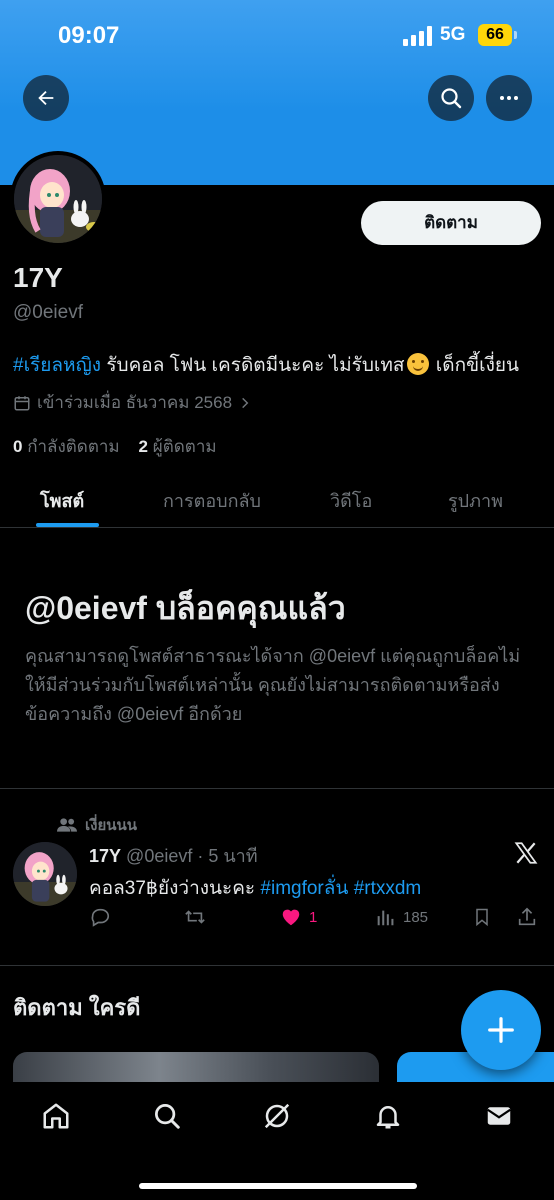 This screenshot has height=1200, width=554. What do you see at coordinates (388, 888) in the screenshot?
I see `tweet-hashtag: #rtxxdm` at bounding box center [388, 888].